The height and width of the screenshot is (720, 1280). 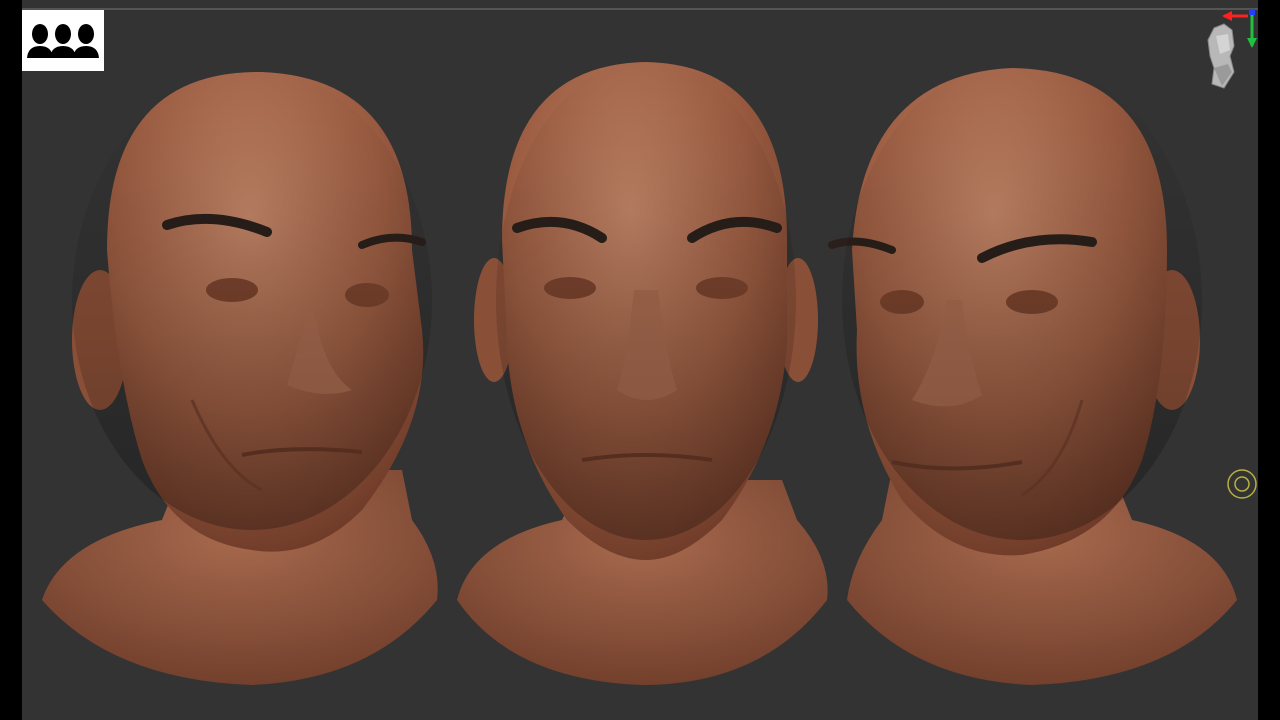 What do you see at coordinates (1242, 484) in the screenshot?
I see `focal-circle-icon` at bounding box center [1242, 484].